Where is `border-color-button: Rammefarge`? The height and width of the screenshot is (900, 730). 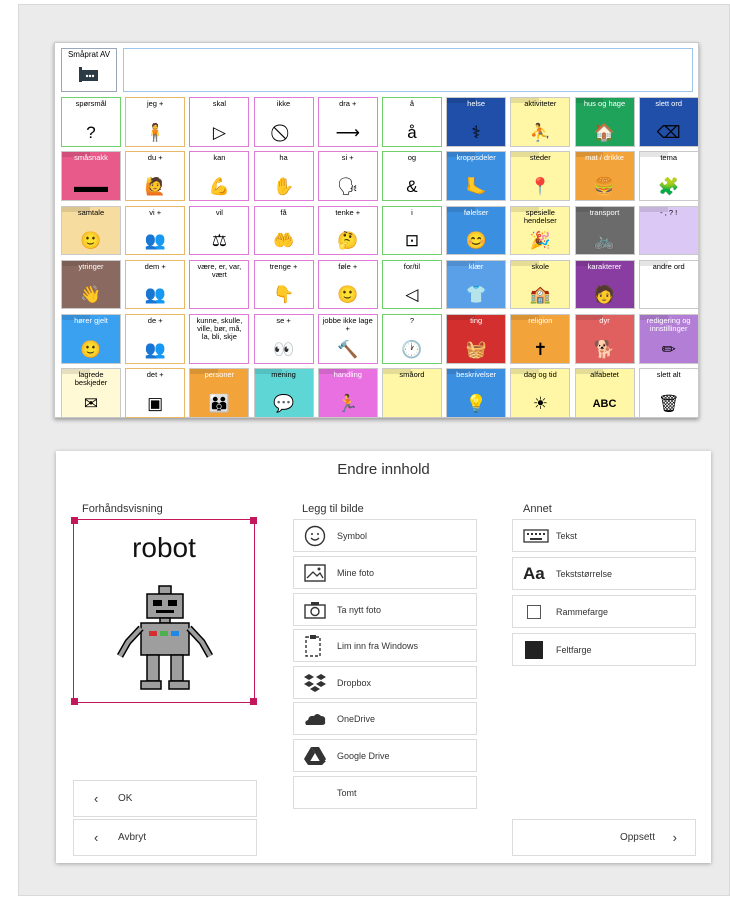
border-color-button: Rammefarge is located at coordinates (604, 611).